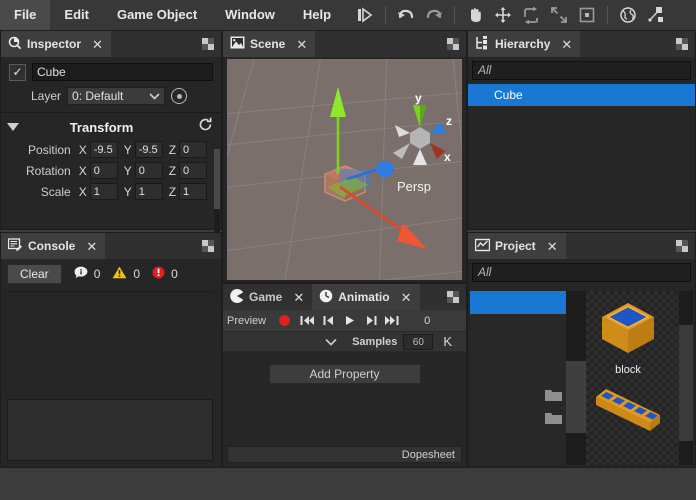 The image size is (696, 500). I want to click on add-property-button: Add Property, so click(344, 374).